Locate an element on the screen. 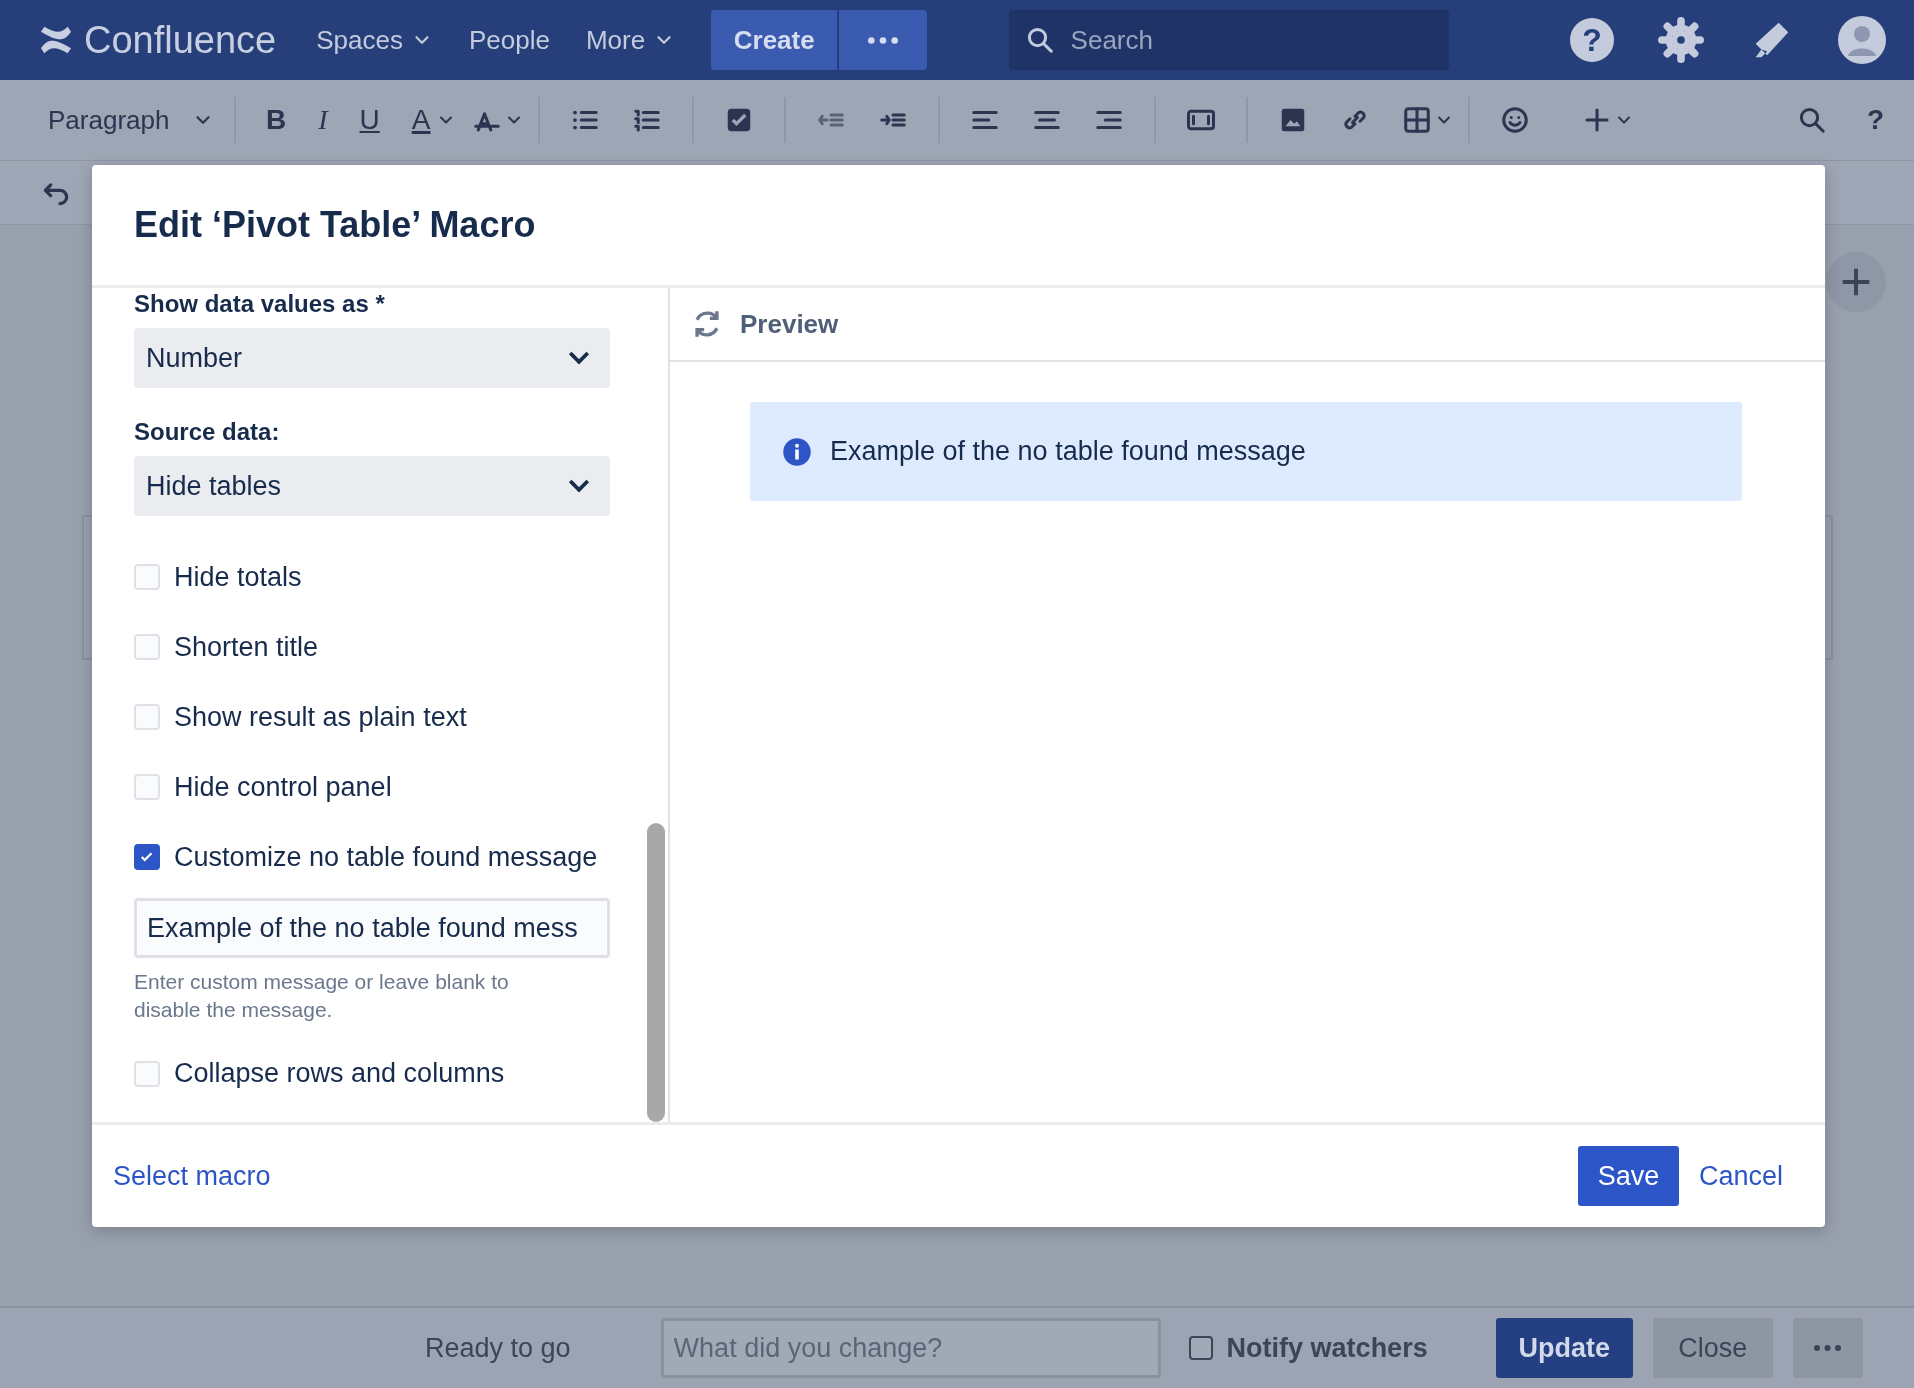 Image resolution: width=1914 pixels, height=1388 pixels. checkbox-label: Show result as plain text is located at coordinates (320, 717).